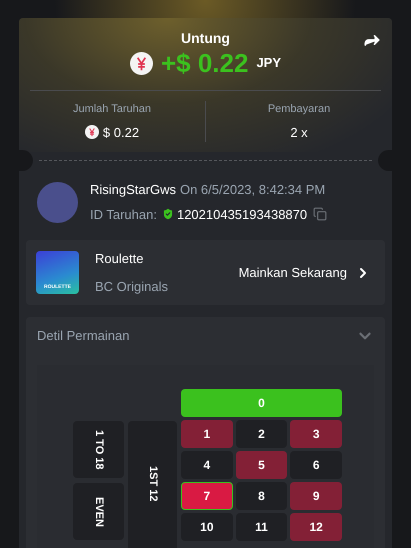  Describe the element at coordinates (123, 215) in the screenshot. I see `bet-id-label: ID Taruhan:` at that location.